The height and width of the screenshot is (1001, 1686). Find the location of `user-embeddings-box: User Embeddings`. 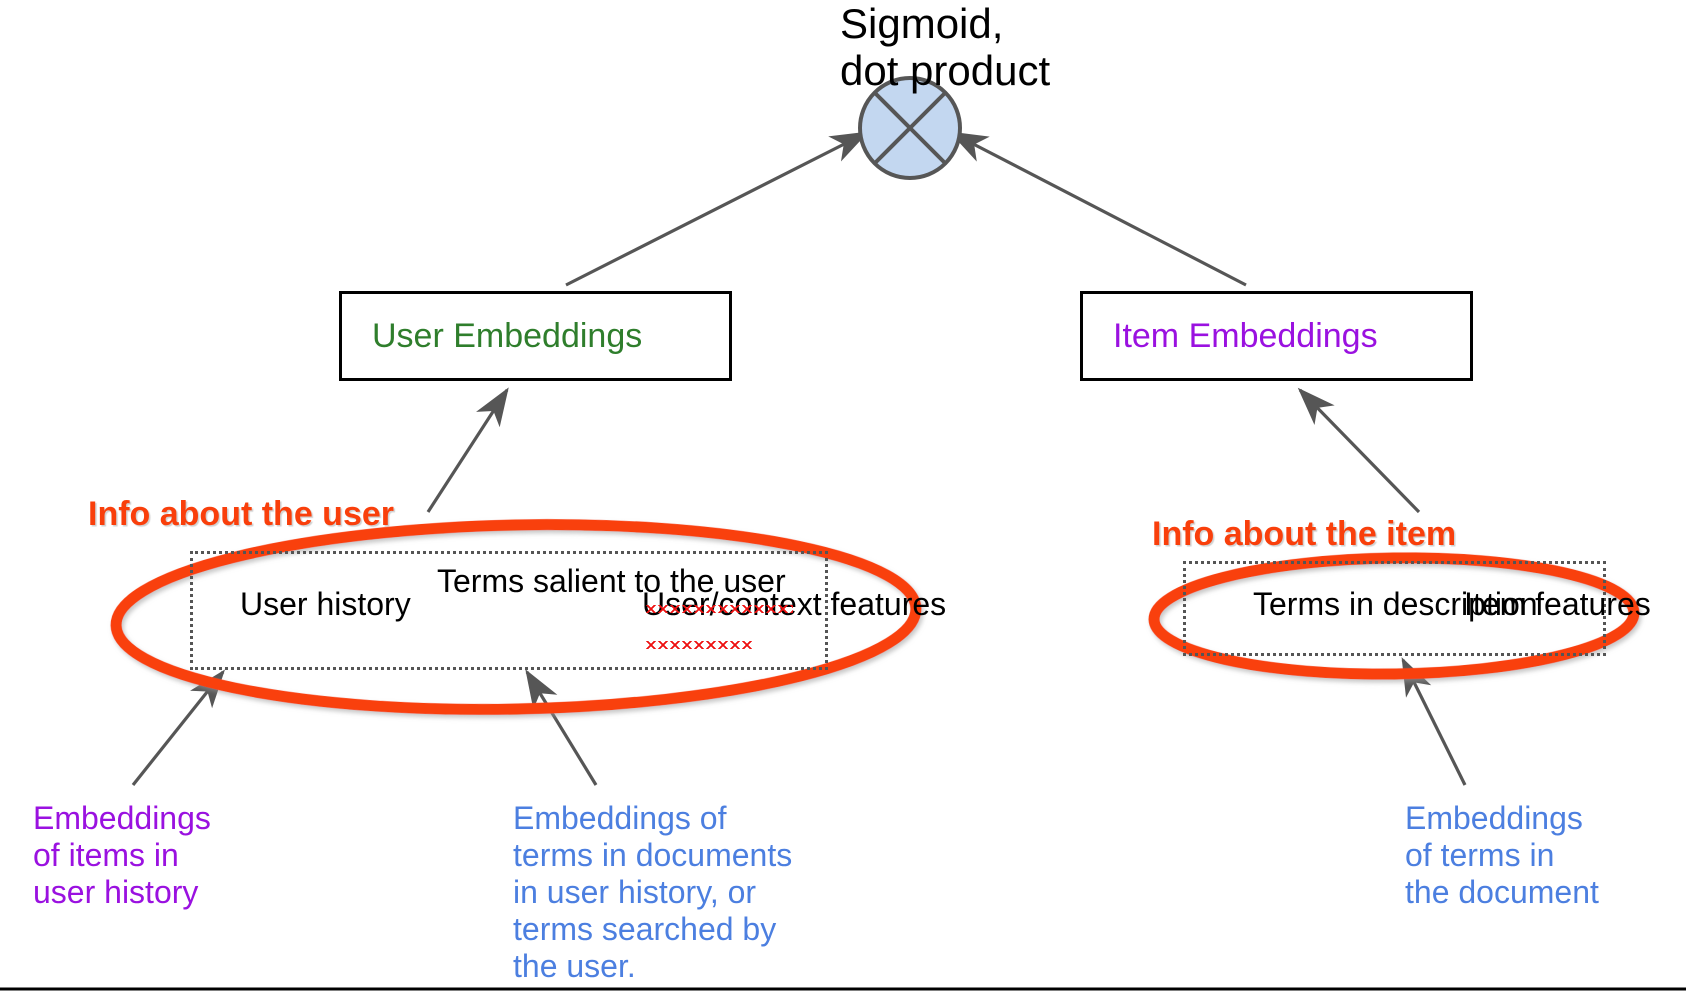

user-embeddings-box: User Embeddings is located at coordinates (535, 336).